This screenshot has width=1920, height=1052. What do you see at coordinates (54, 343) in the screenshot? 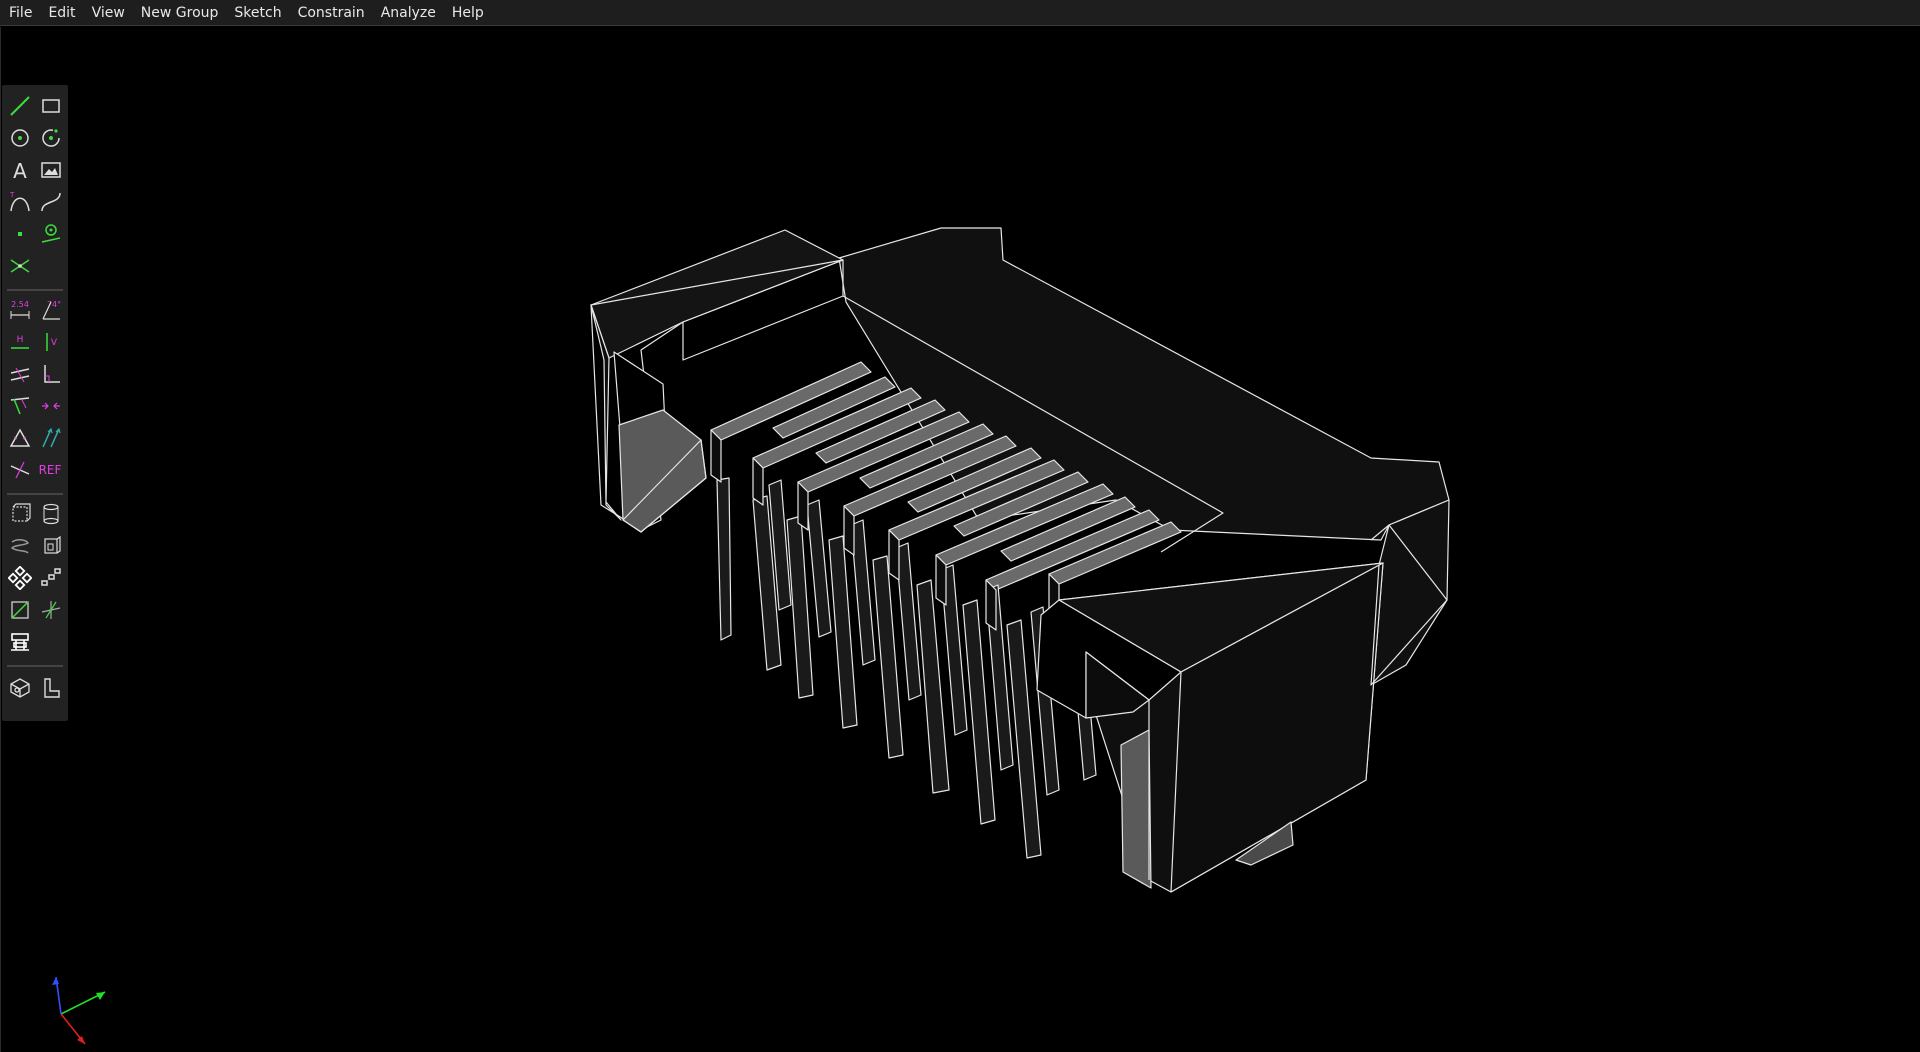
I see `vertical-tool-label: V` at bounding box center [54, 343].